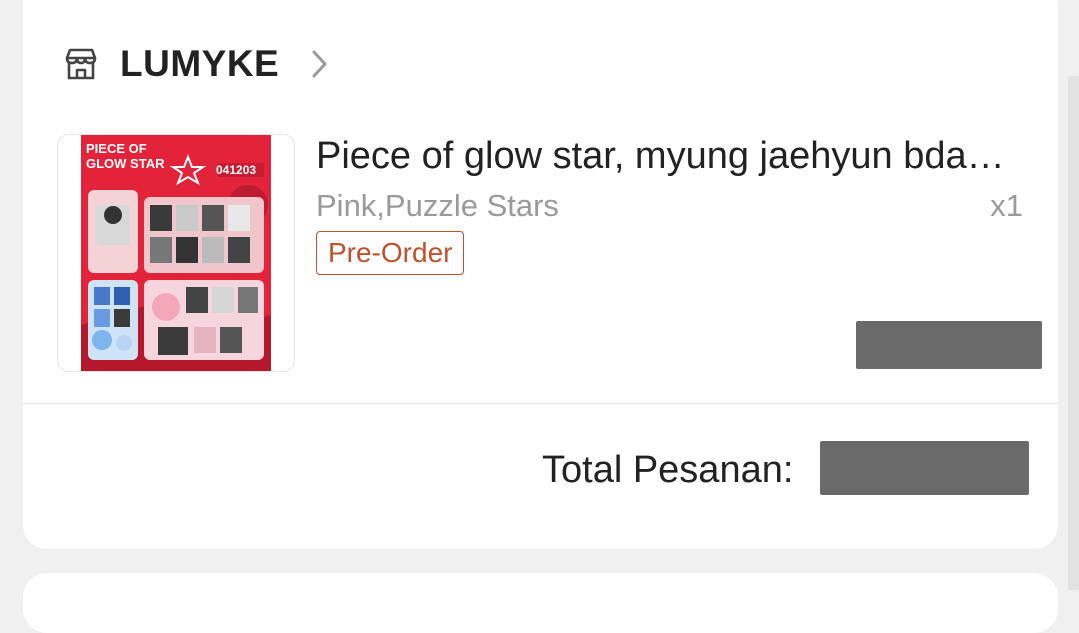 The height and width of the screenshot is (633, 1079). Describe the element at coordinates (236, 170) in the screenshot. I see `thumbnail-code: 041203` at that location.